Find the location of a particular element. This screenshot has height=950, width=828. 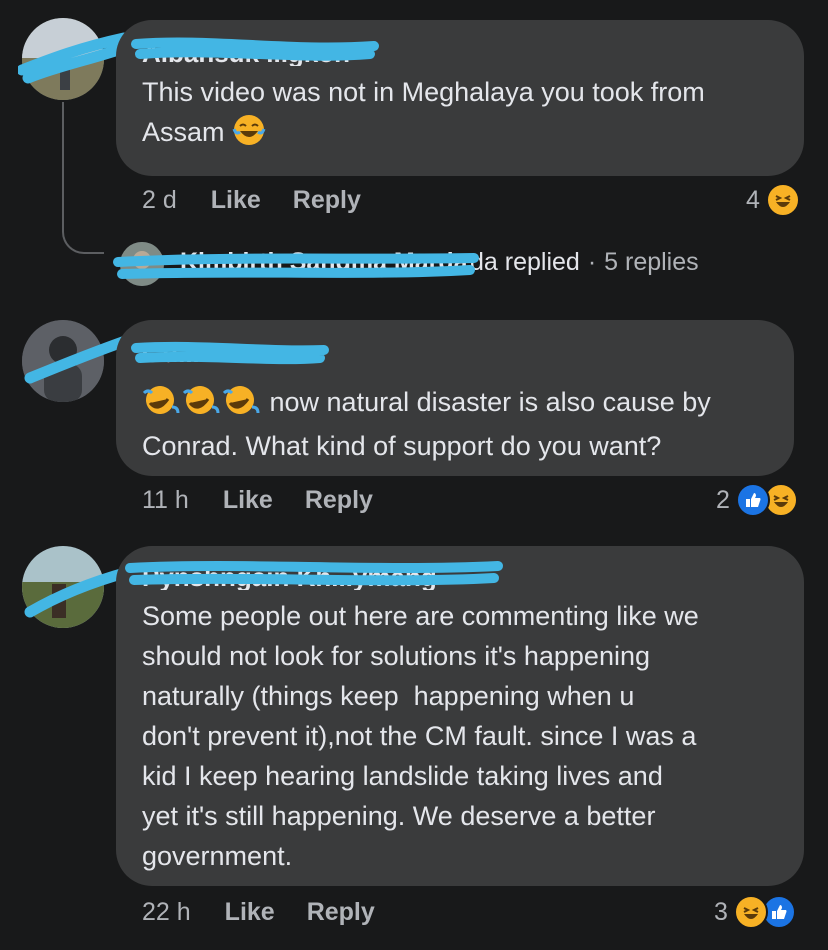

comment-actions: 11 h Like Reply is located at coordinates (273, 500).